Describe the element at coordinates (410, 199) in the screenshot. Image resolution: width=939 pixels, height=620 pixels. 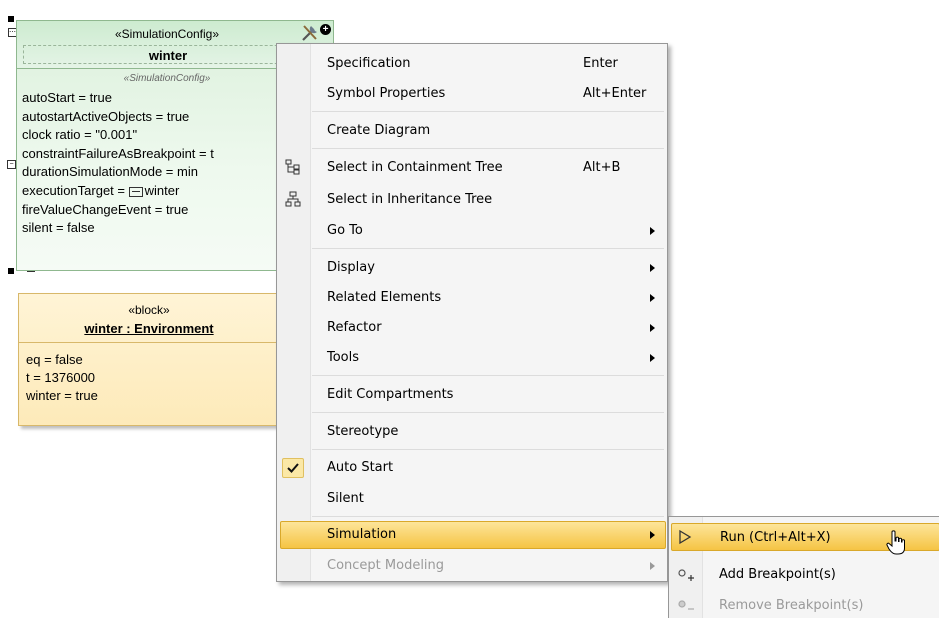
I see `menu-item-label: Select in Inheritance Tree` at that location.